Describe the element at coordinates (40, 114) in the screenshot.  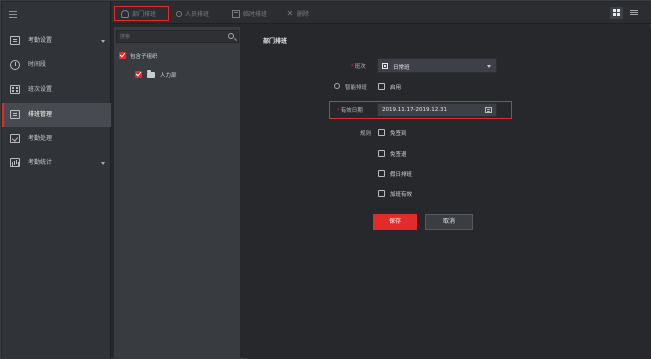
I see `sidebar-item-label: 排班管理` at that location.